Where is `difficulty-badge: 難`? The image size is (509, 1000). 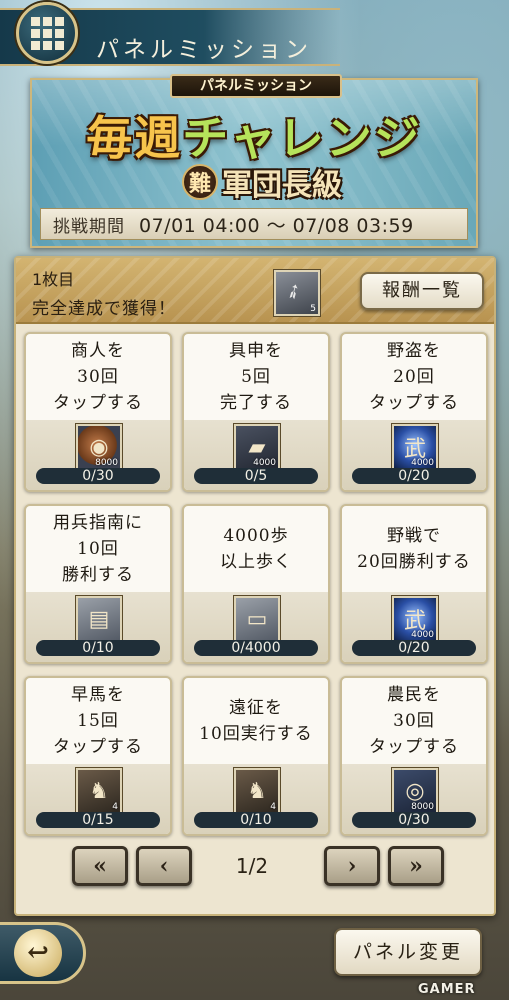
difficulty-badge: 難 is located at coordinates (200, 182).